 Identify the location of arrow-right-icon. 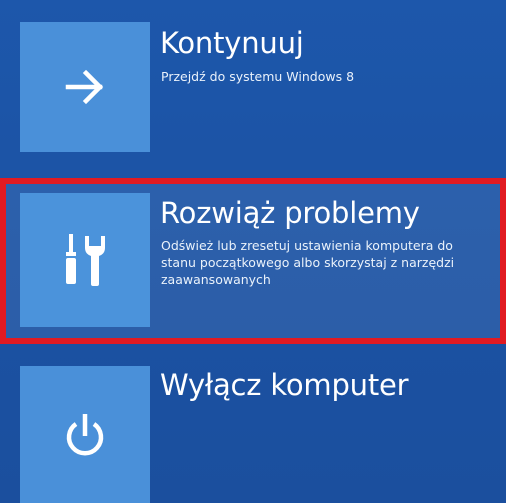
(84, 87).